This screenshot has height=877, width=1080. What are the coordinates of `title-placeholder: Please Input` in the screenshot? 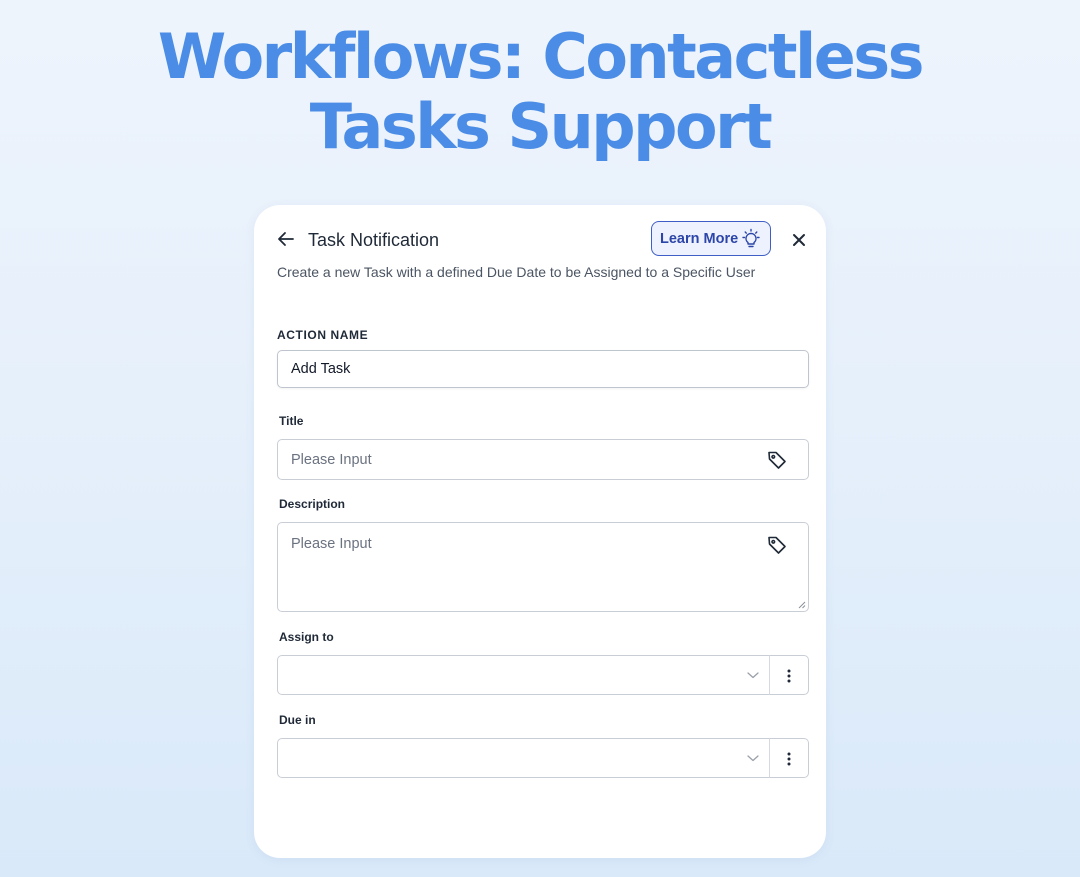 It's located at (331, 459).